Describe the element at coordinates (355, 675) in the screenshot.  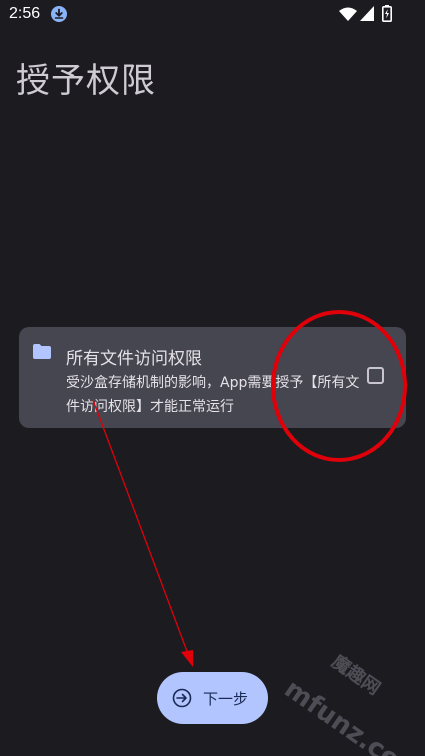
I see `watermark-brand: 魔趣网` at that location.